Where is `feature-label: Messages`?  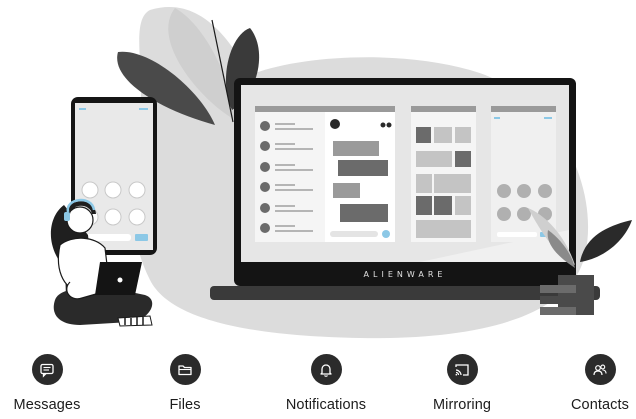
feature-label: Messages is located at coordinates (47, 405).